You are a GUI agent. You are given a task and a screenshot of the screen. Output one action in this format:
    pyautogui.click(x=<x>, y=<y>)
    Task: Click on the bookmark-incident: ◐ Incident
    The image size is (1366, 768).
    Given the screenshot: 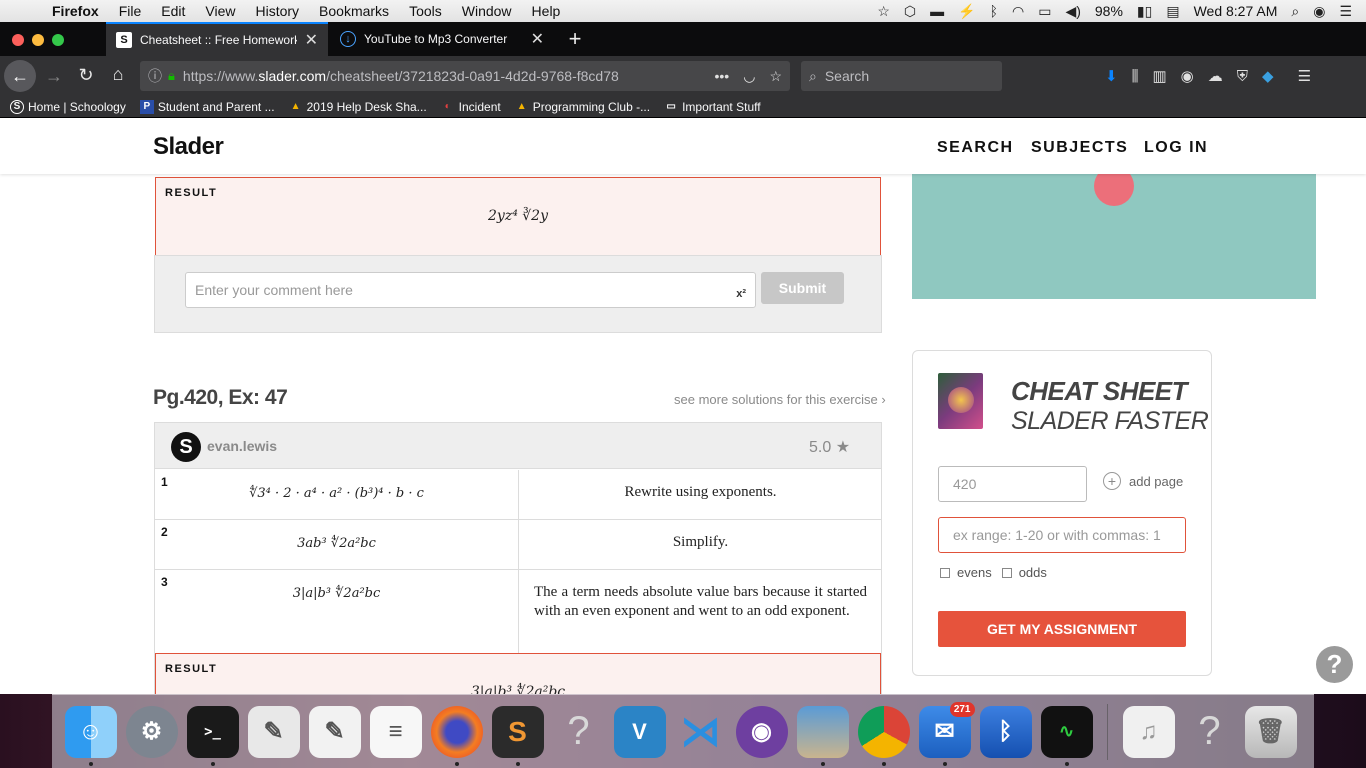 What is the action you would take?
    pyautogui.click(x=471, y=107)
    